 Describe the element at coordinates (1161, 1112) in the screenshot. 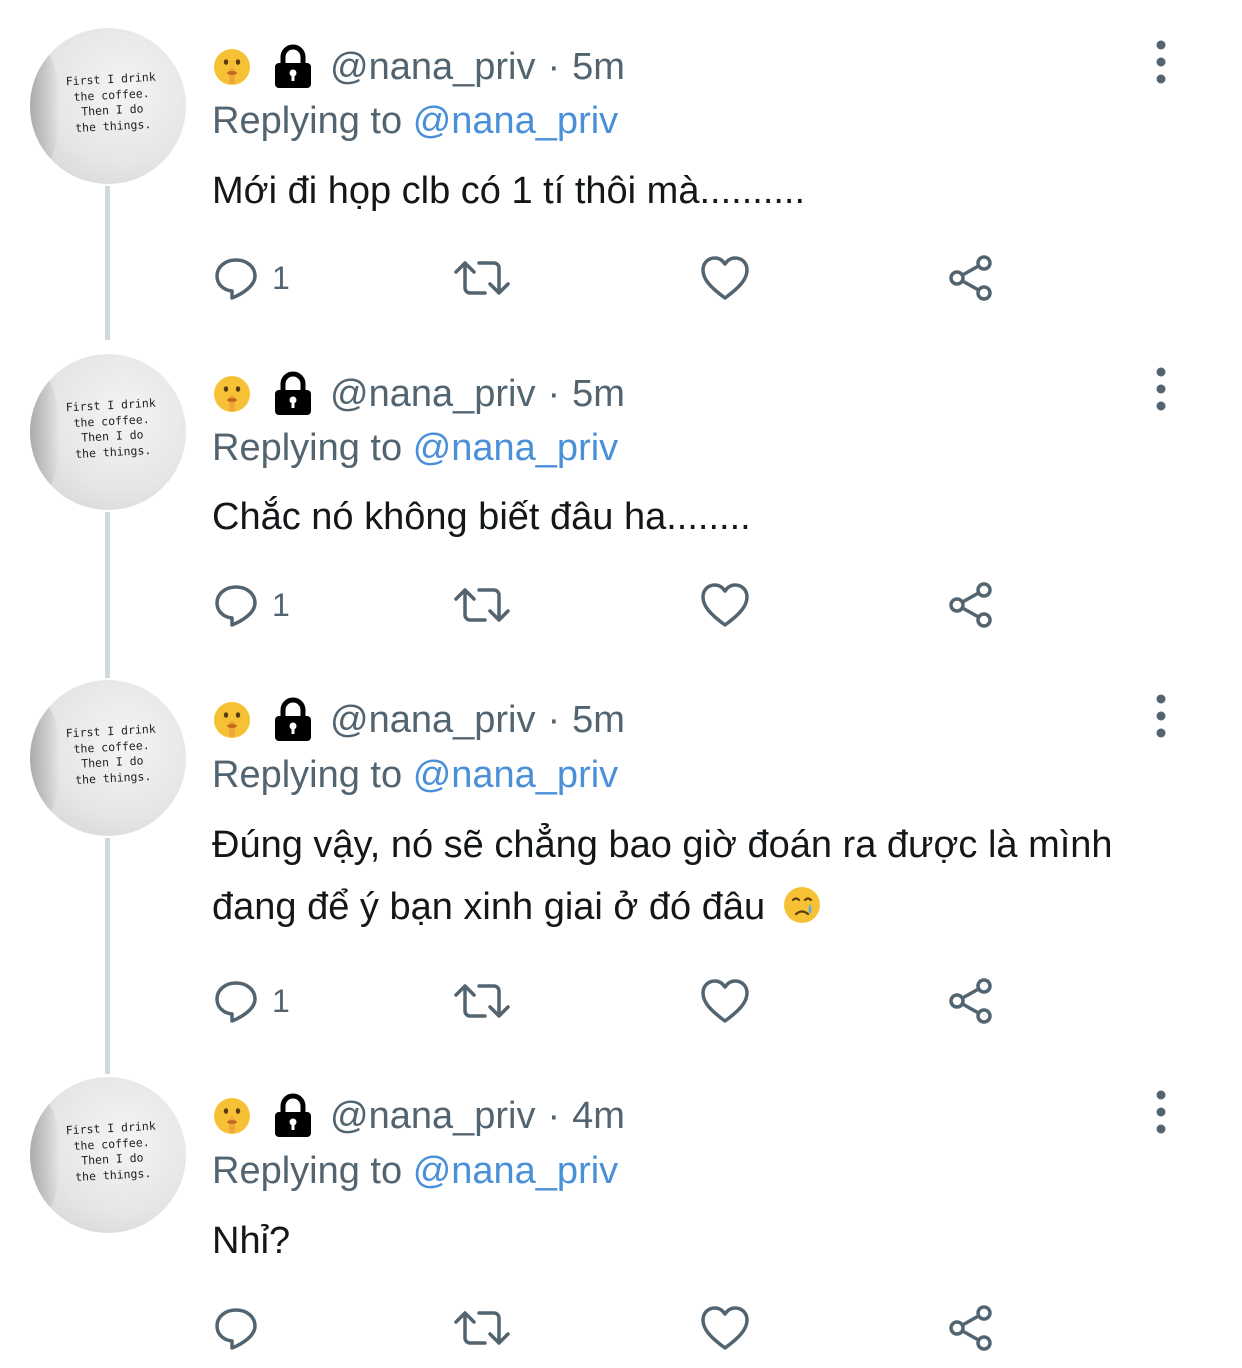

I see `more-vertical-icon` at that location.